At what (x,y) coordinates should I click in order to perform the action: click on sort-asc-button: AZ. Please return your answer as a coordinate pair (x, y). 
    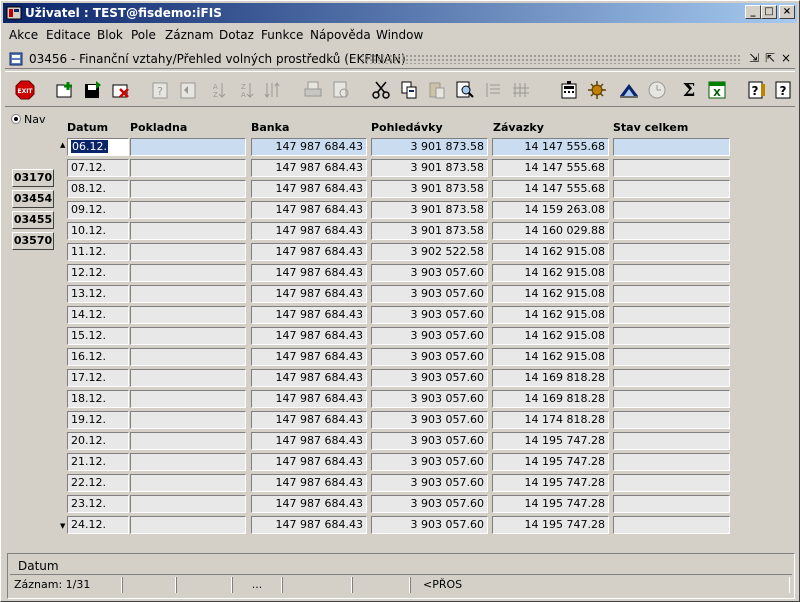
    Looking at the image, I should click on (217, 90).